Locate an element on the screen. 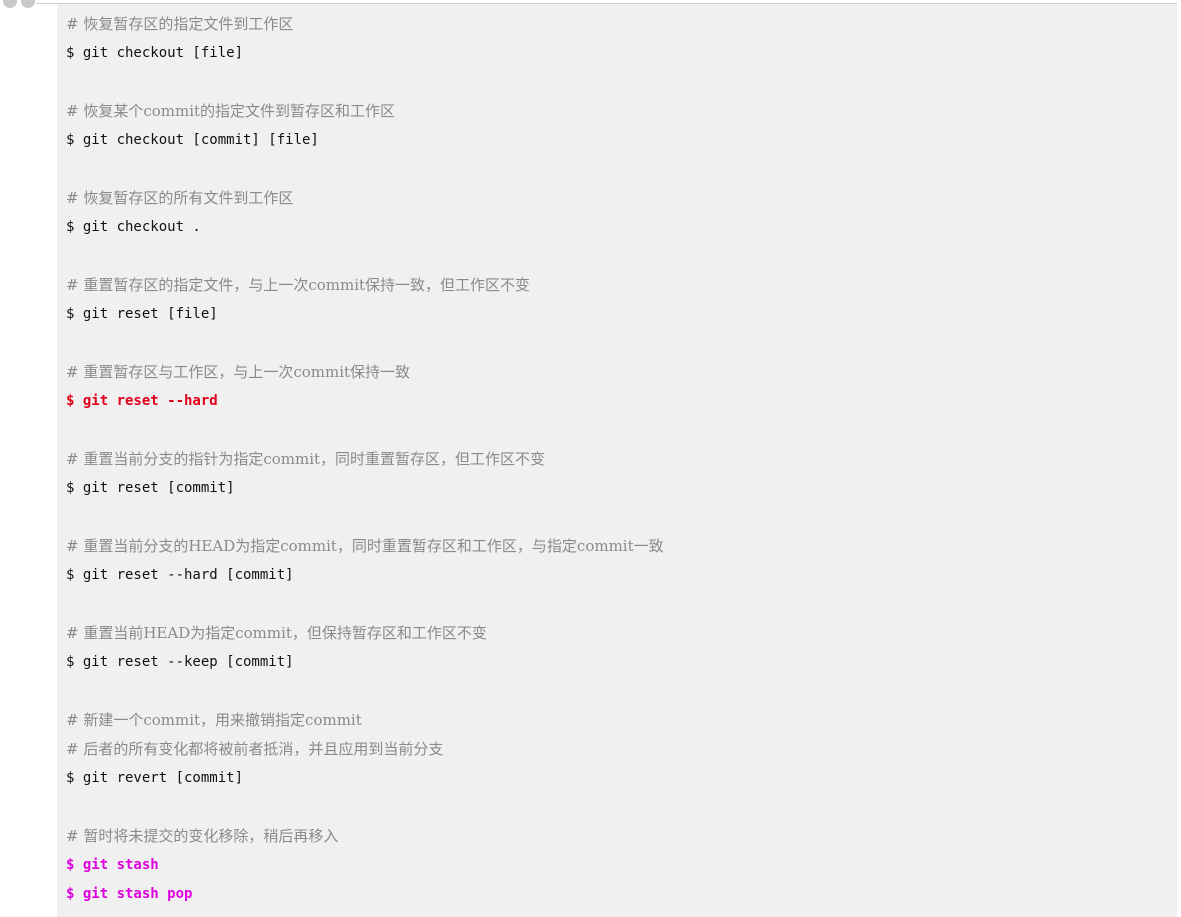 The height and width of the screenshot is (917, 1181). code-command: $ git checkout . is located at coordinates (133, 227).